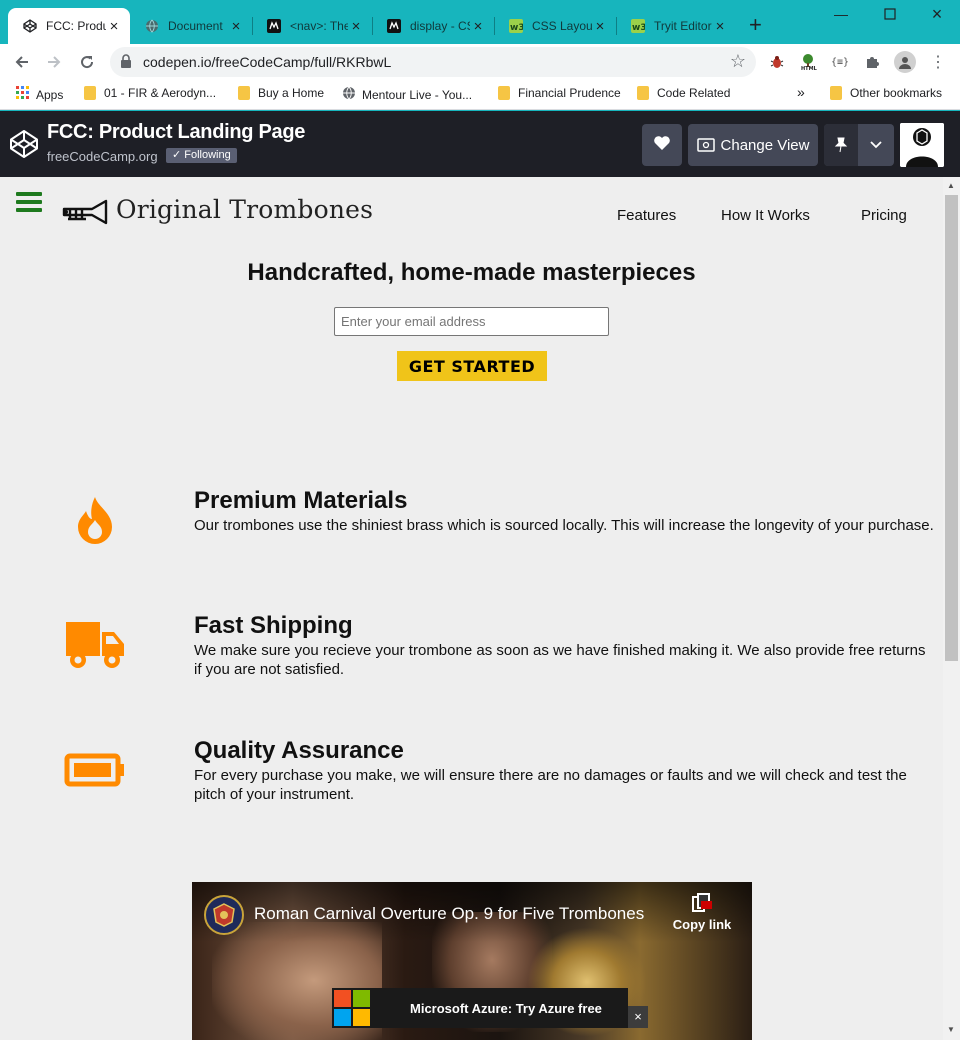 The width and height of the screenshot is (960, 1040). I want to click on tab-title: Document, so click(195, 26).